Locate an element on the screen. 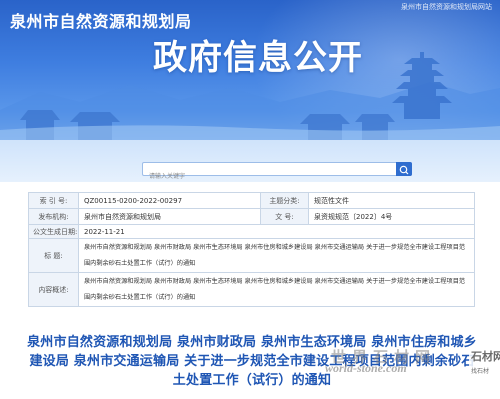  top-right-text: 泉州市自然资源和规划局网站 is located at coordinates (446, 7).